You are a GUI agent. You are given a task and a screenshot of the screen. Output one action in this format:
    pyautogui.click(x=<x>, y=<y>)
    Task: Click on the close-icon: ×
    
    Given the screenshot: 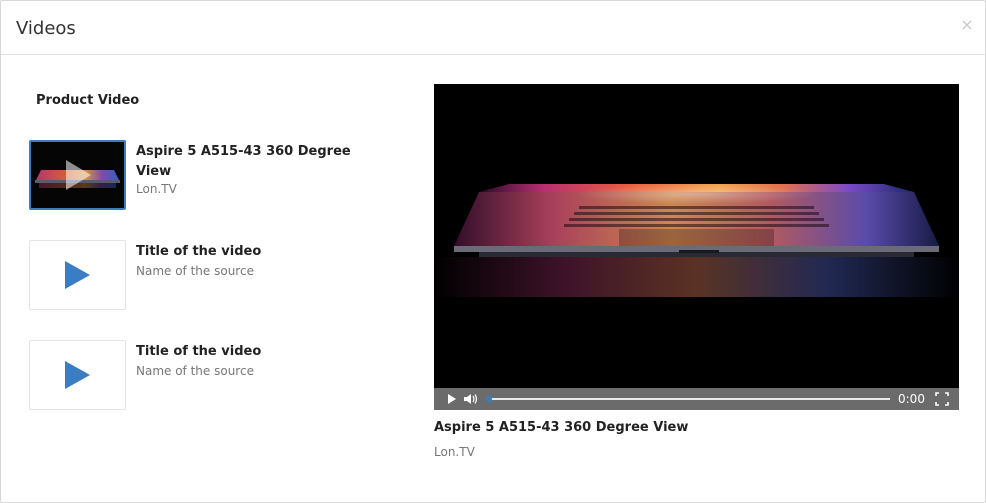 What is the action you would take?
    pyautogui.click(x=967, y=25)
    